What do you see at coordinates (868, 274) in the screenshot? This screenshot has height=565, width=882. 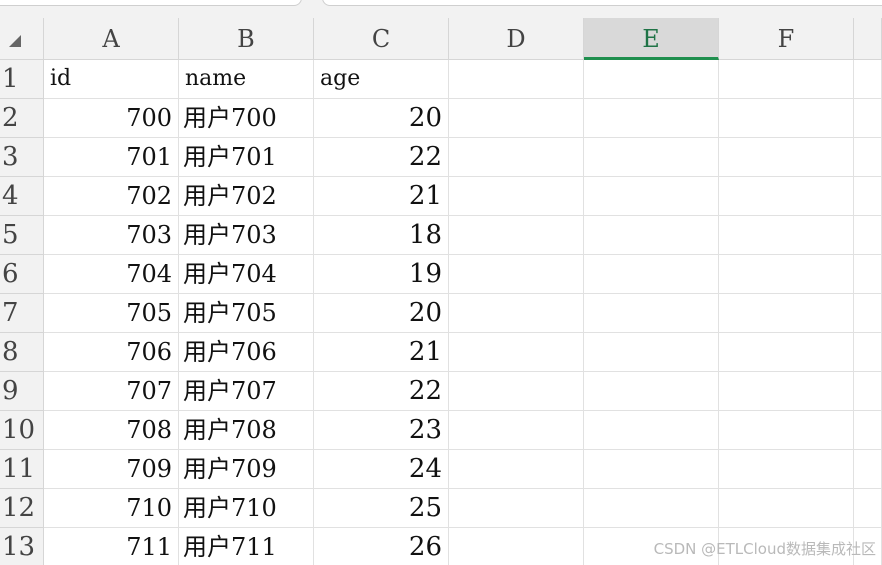 I see `cell-g6` at bounding box center [868, 274].